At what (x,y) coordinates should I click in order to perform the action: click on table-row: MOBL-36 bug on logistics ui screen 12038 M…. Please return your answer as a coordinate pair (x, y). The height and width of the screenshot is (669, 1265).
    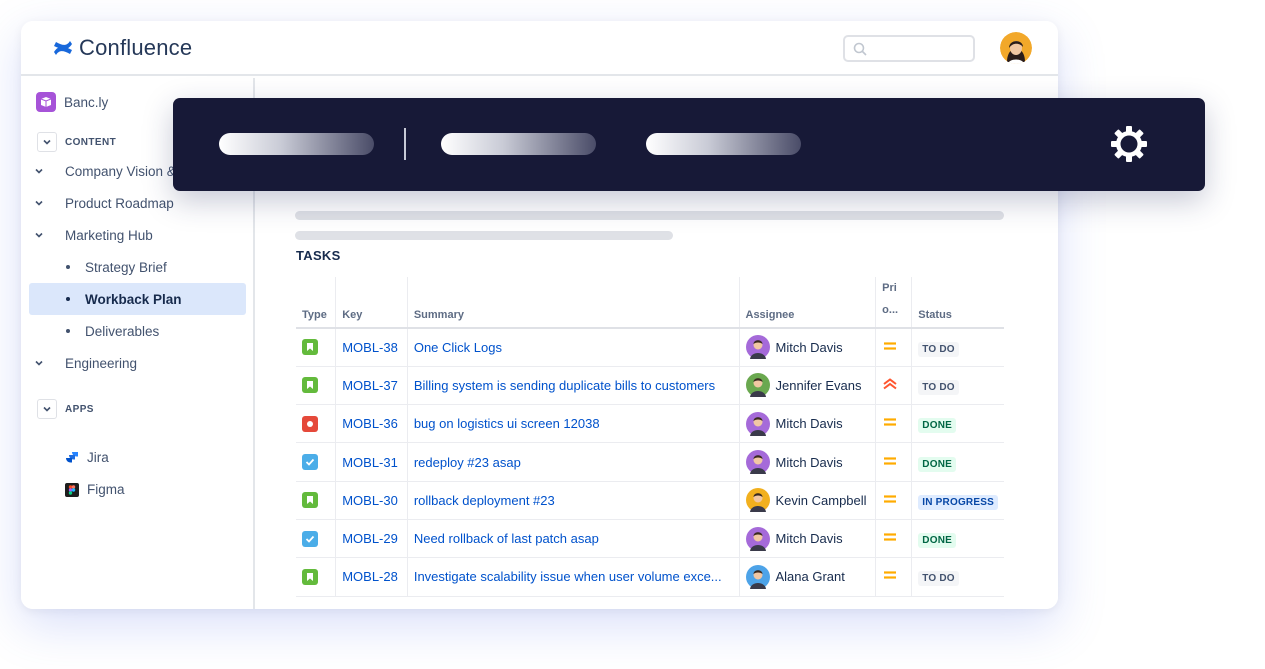
    Looking at the image, I should click on (650, 424).